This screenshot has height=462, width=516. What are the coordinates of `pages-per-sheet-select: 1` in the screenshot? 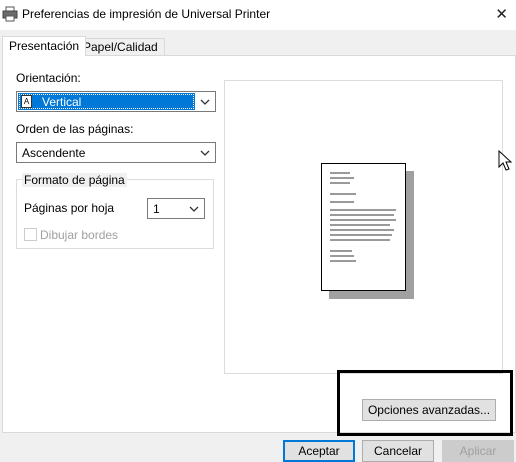 It's located at (176, 208).